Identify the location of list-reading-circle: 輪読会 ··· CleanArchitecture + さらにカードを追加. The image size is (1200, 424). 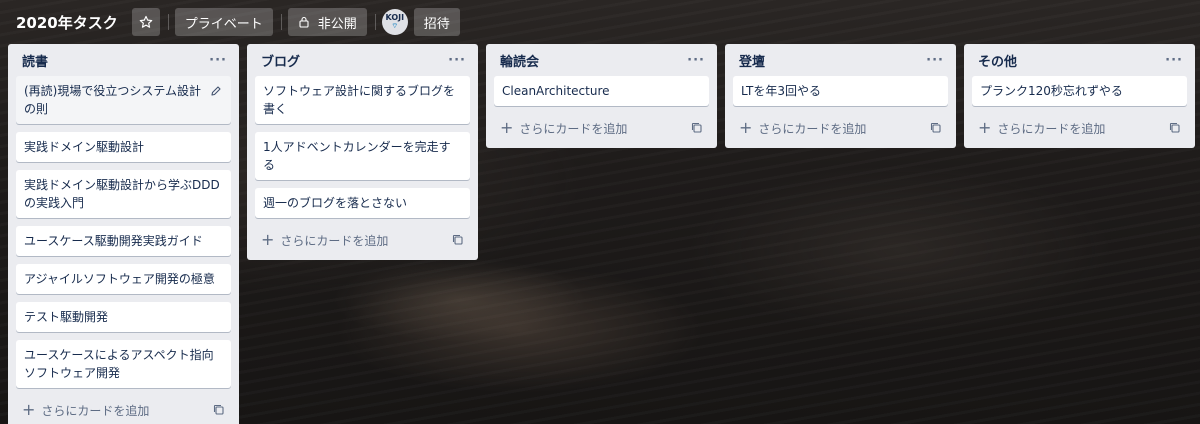
(601, 96).